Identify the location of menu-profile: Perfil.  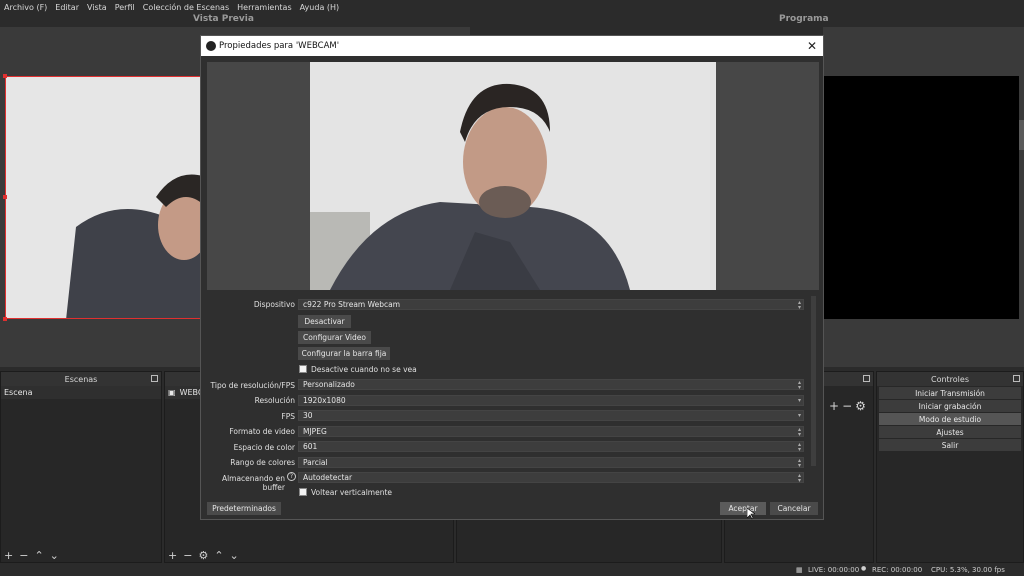
(125, 7).